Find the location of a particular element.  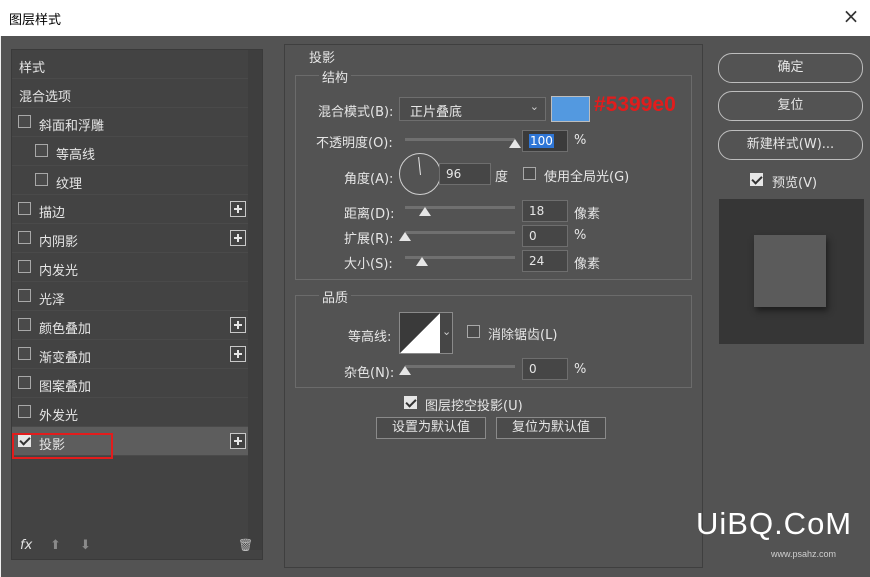

angle-input: 96 is located at coordinates (465, 174).